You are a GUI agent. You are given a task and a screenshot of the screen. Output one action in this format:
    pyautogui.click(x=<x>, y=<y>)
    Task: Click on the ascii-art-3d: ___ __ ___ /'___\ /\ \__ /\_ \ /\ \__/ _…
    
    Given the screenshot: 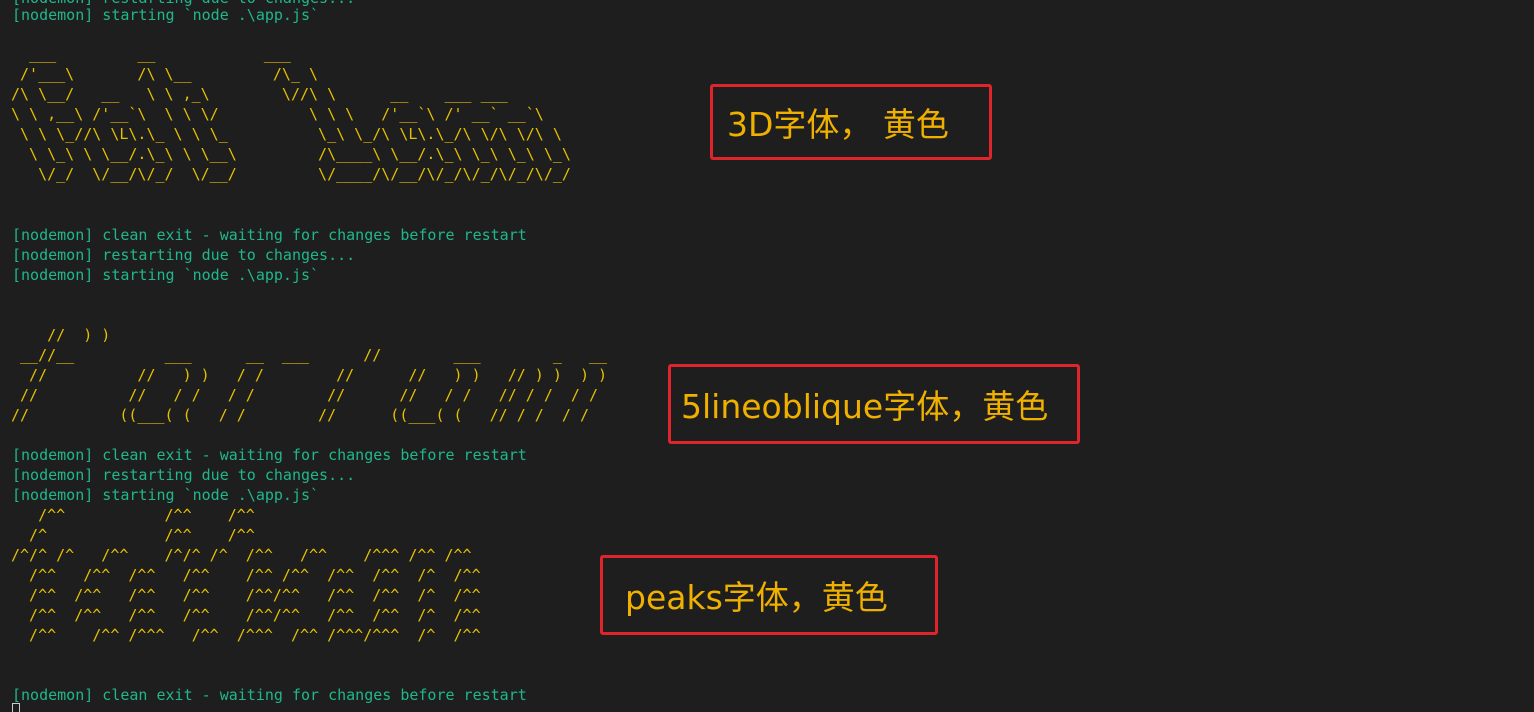 What is the action you would take?
    pyautogui.click(x=291, y=114)
    